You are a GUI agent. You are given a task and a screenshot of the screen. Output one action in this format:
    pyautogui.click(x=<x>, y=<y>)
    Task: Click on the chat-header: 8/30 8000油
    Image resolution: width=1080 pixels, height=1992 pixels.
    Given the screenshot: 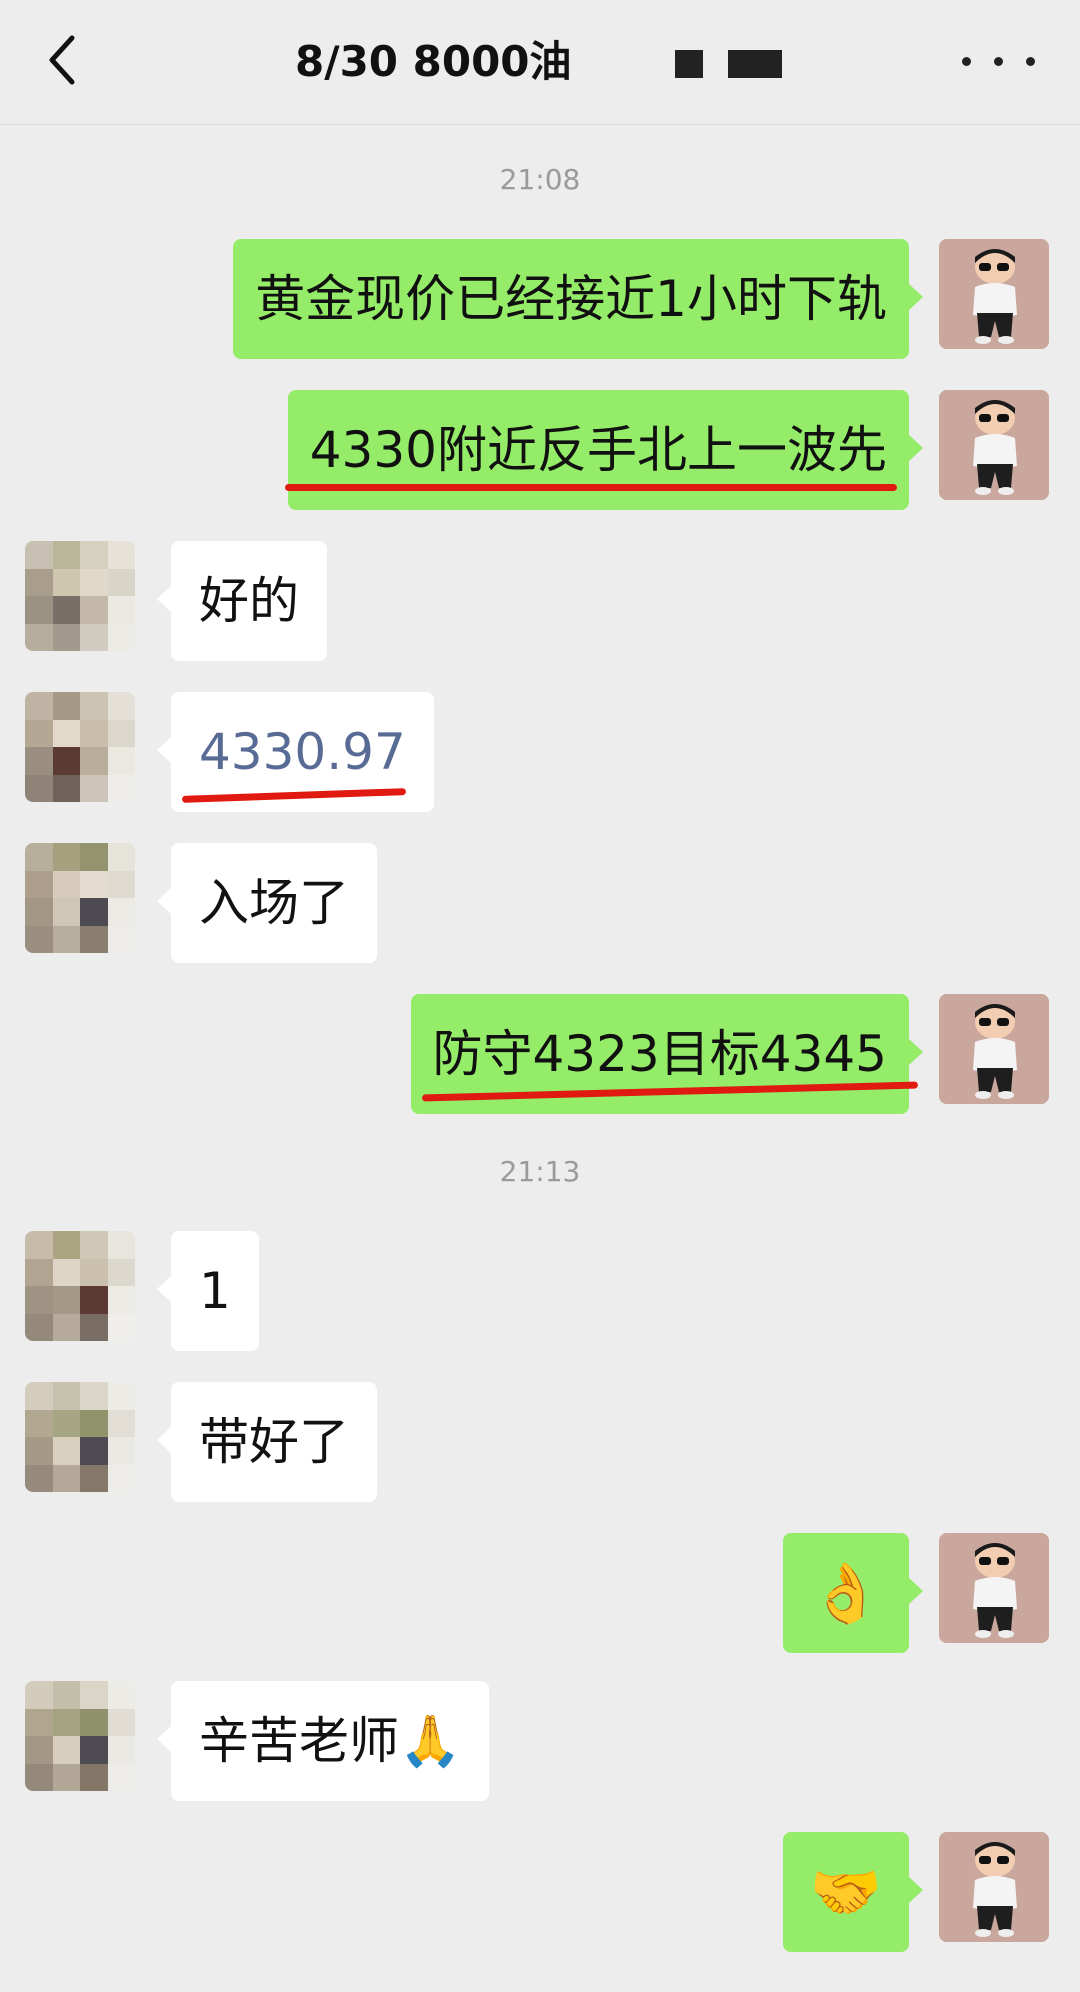 What is the action you would take?
    pyautogui.click(x=540, y=62)
    